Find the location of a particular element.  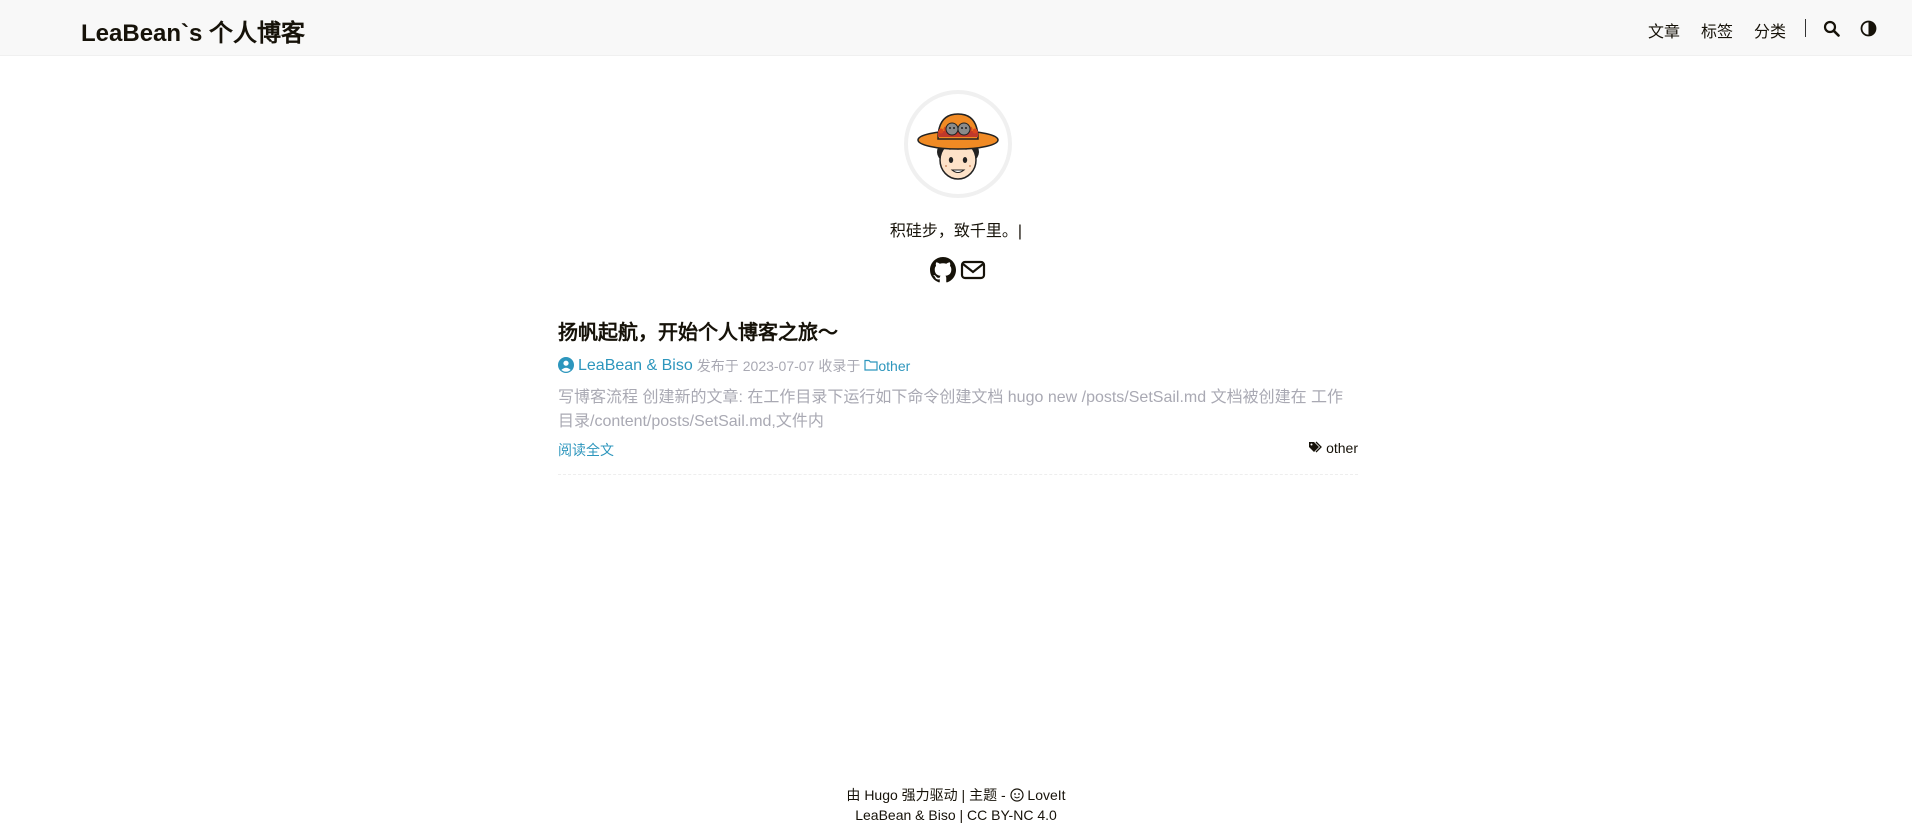

menu-item-categories: 分类 is located at coordinates (1770, 30).